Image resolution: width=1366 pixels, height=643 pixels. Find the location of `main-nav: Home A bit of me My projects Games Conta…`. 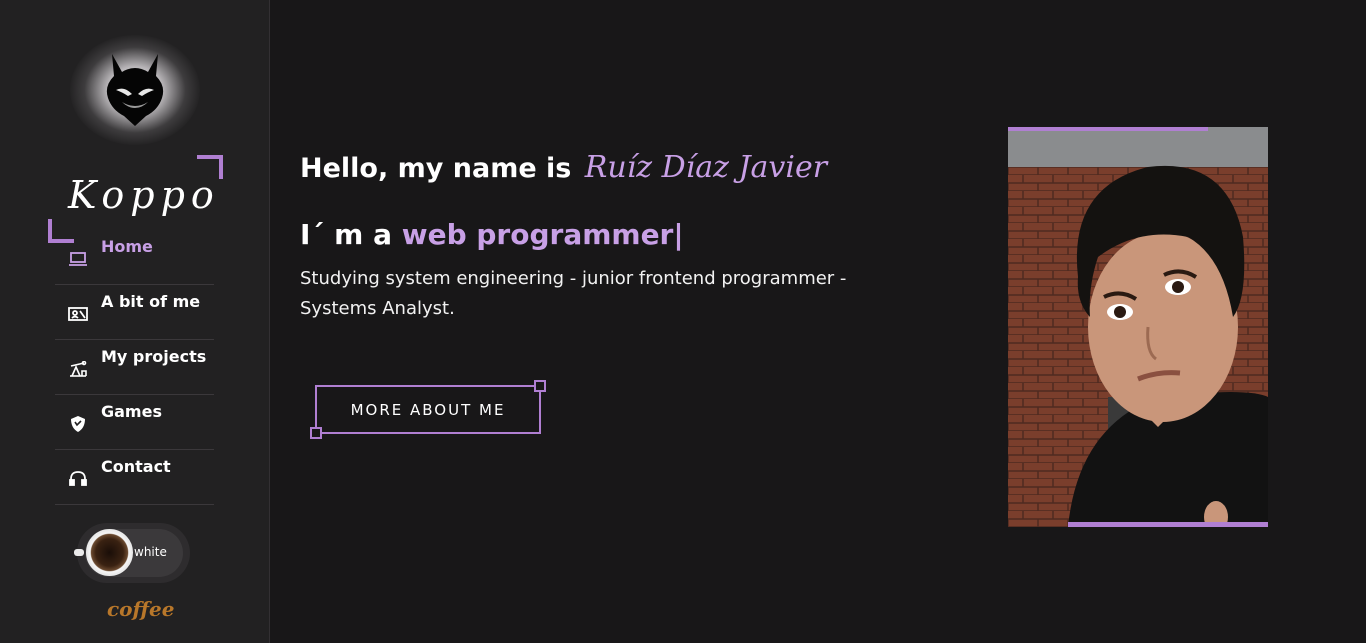

main-nav: Home A bit of me My projects Games Conta… is located at coordinates (134, 367).